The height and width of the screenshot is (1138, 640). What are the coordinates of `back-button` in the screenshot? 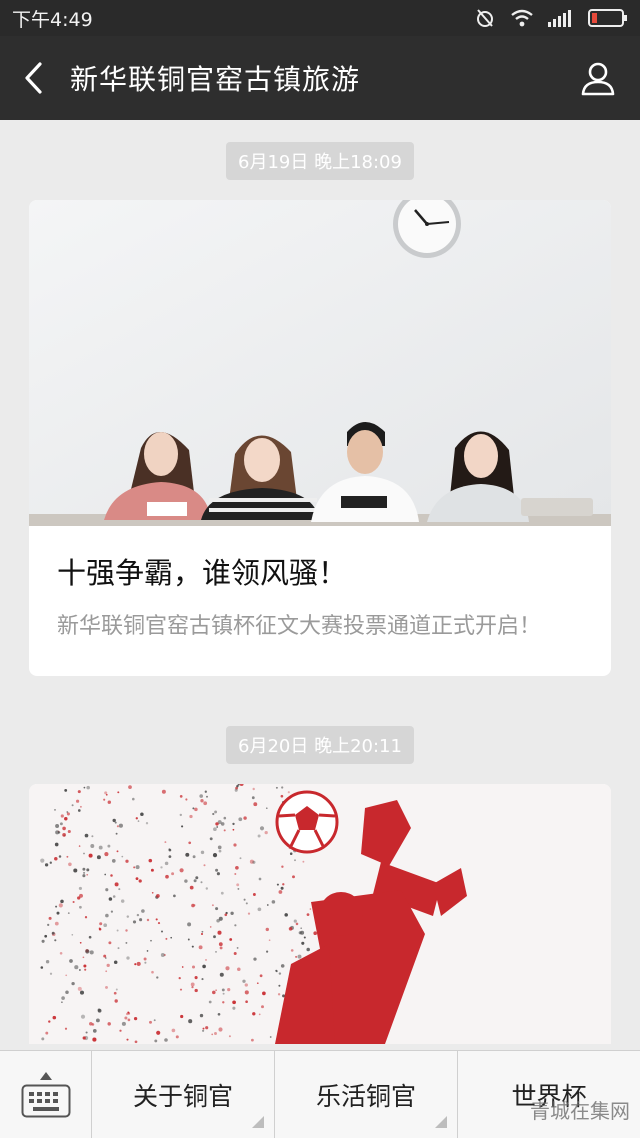 It's located at (33, 78).